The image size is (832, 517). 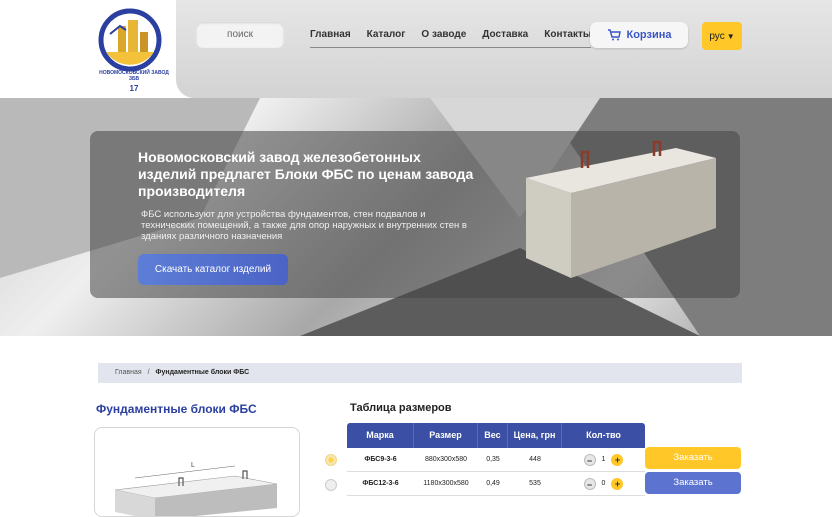 I want to click on language-select: рус ▼, so click(x=722, y=36).